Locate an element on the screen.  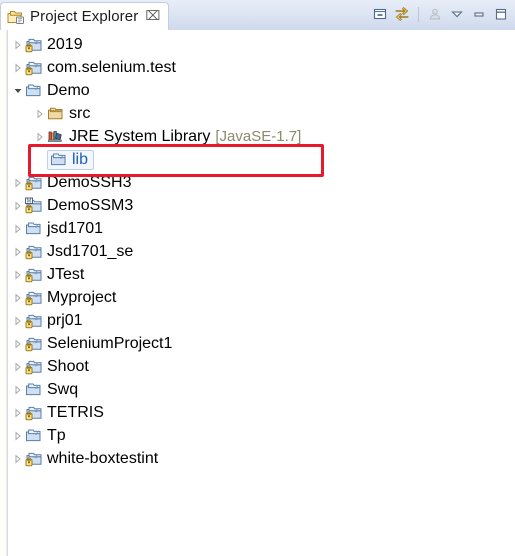
tree-row: JRE System Library [JavaSE-1.7] is located at coordinates (259, 136).